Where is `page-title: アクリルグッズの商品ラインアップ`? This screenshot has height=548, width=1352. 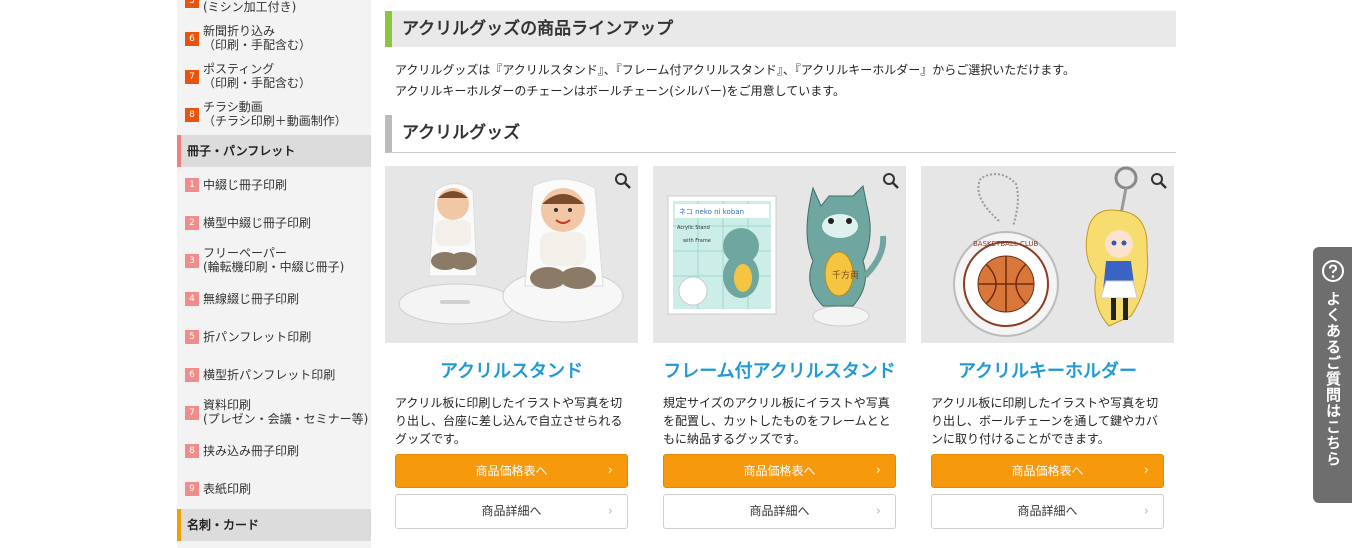 page-title: アクリルグッズの商品ラインアップ is located at coordinates (780, 29).